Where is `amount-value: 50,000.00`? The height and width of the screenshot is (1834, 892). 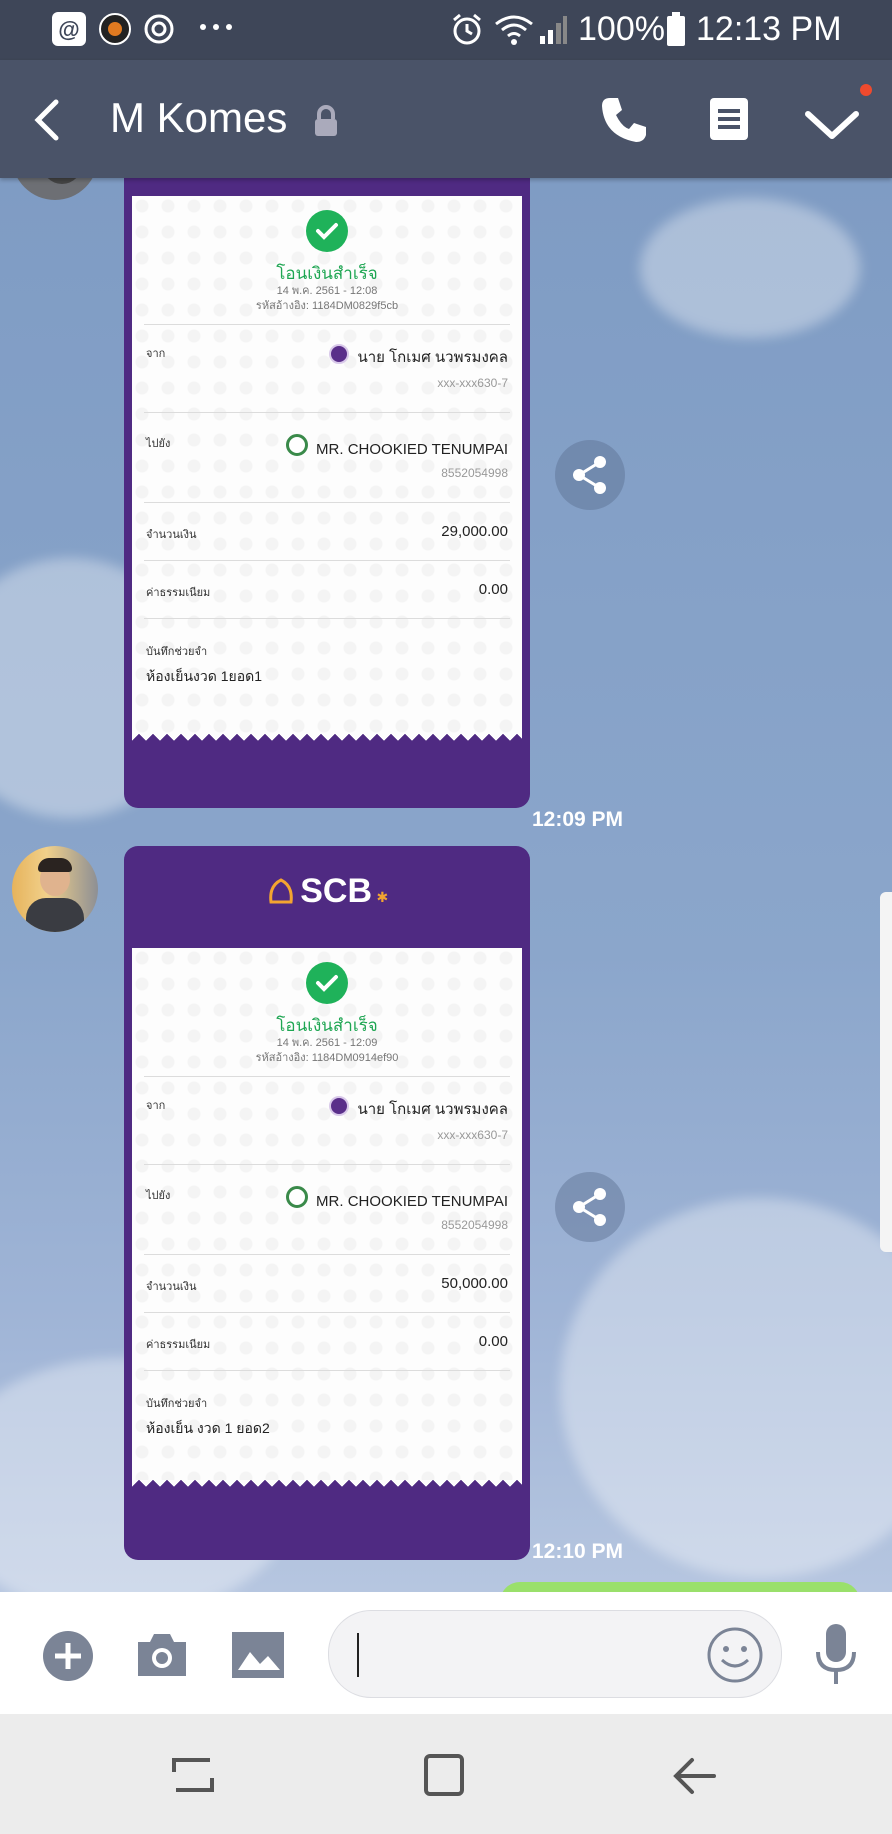
amount-value: 50,000.00 is located at coordinates (474, 1283).